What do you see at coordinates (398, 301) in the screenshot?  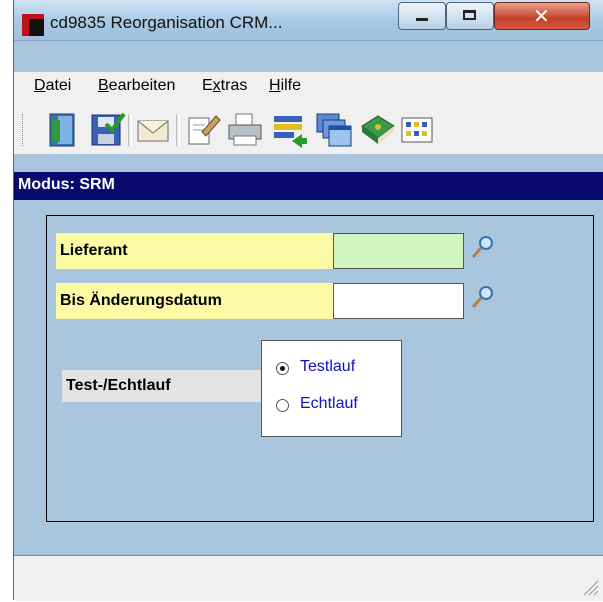 I see `aenderungsdatum-input` at bounding box center [398, 301].